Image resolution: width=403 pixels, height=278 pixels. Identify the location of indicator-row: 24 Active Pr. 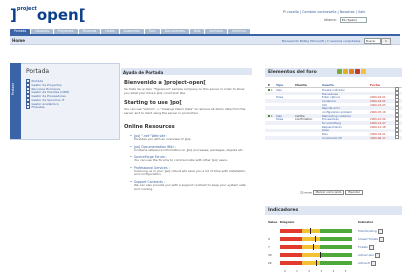
(334, 263).